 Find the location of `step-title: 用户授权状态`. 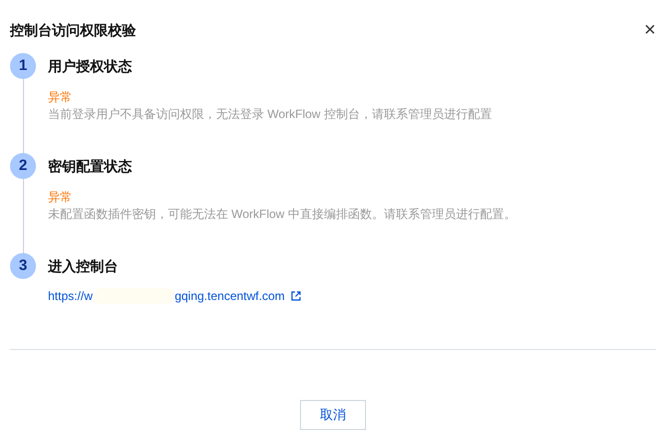

step-title: 用户授权状态 is located at coordinates (90, 66).